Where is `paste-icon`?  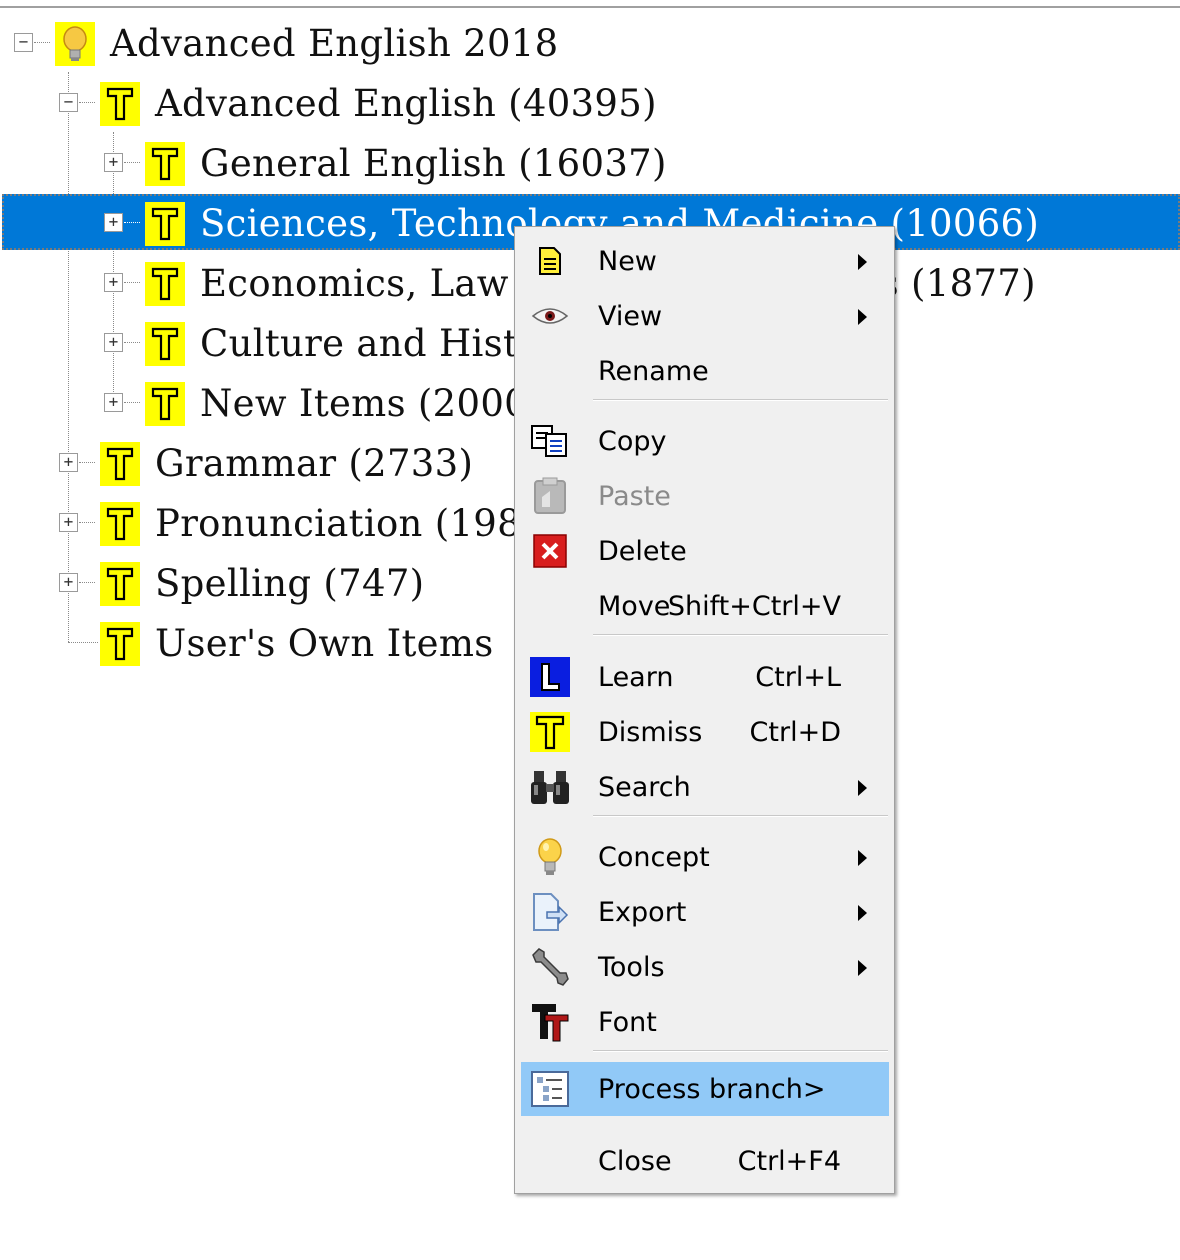
paste-icon is located at coordinates (550, 496).